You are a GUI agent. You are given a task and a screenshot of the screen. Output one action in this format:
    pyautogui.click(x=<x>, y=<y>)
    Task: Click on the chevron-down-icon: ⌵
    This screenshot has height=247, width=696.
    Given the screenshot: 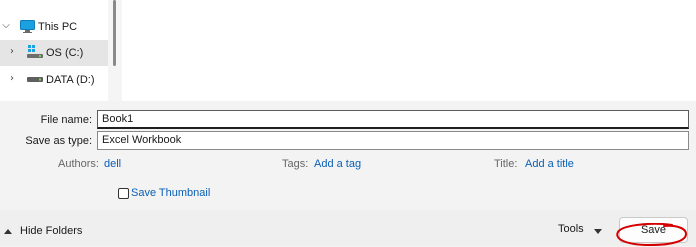 What is the action you would take?
    pyautogui.click(x=6, y=25)
    